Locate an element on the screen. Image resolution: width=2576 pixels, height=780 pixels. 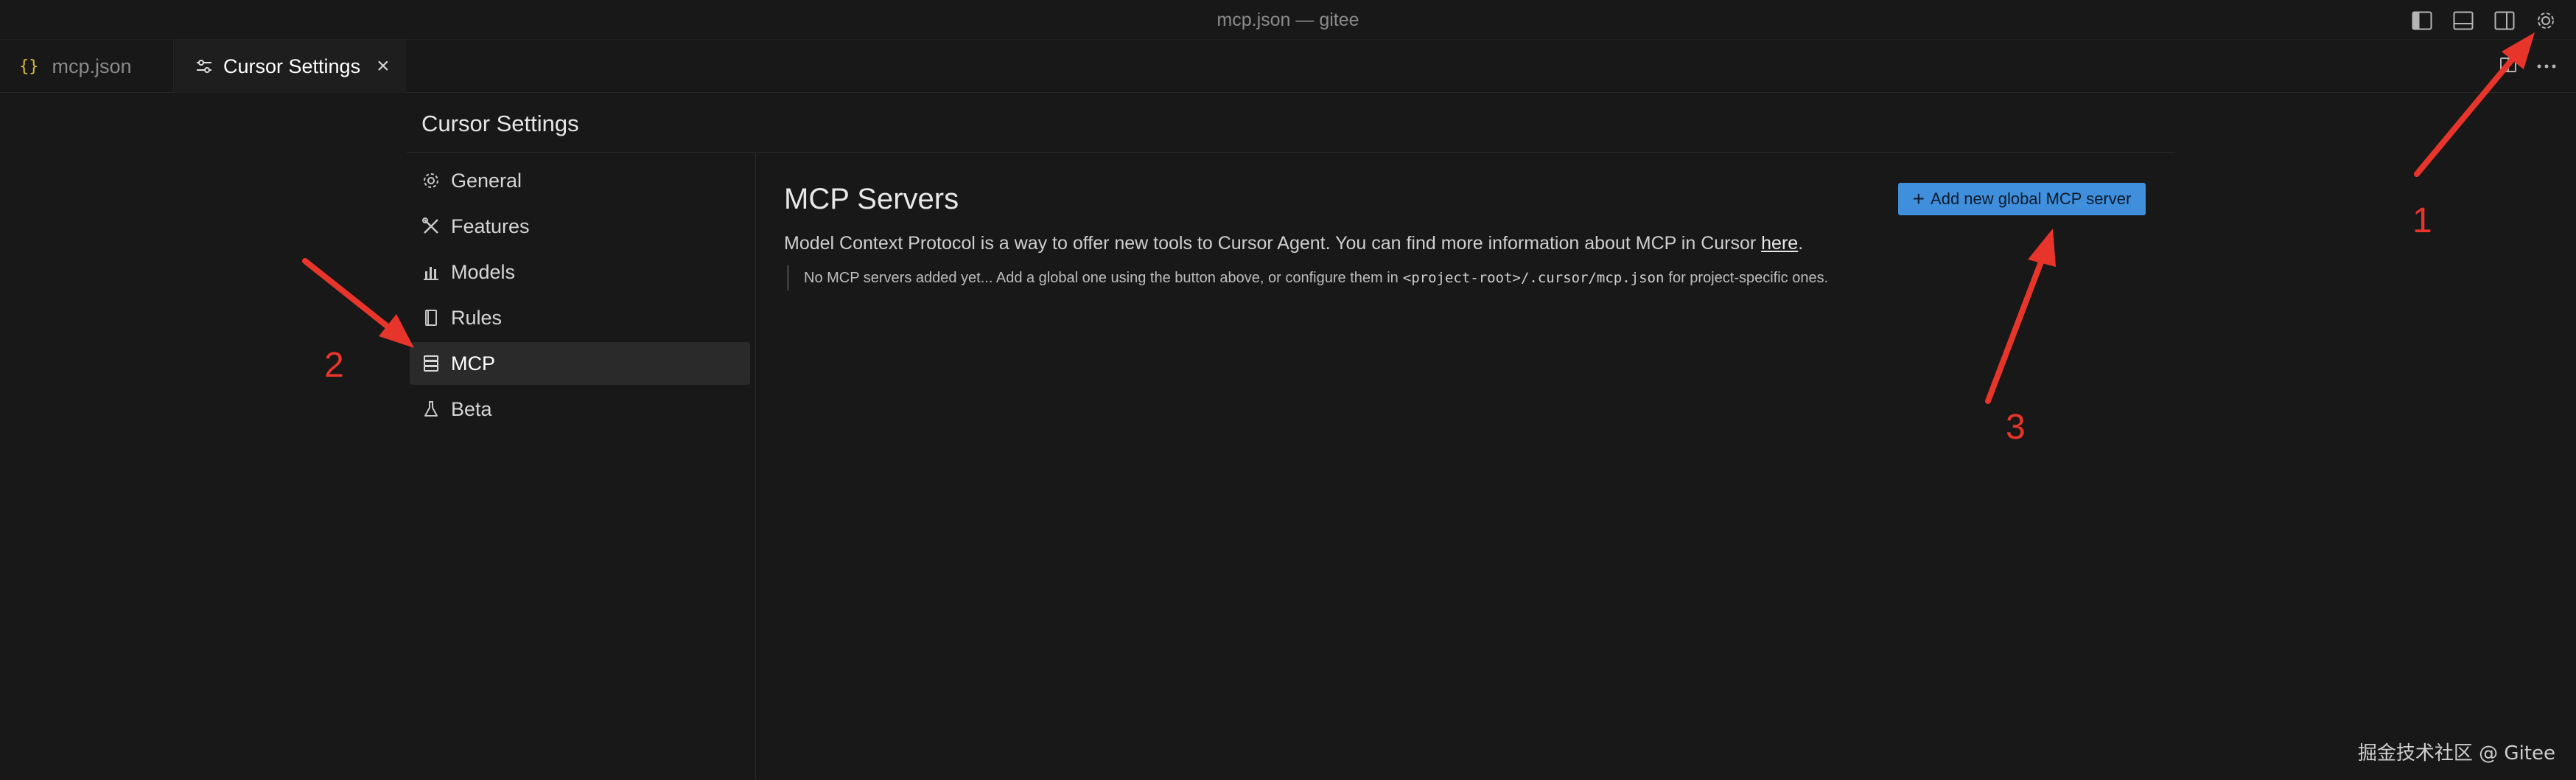
title-bar: mcp.json — gitee is located at coordinates (1288, 20).